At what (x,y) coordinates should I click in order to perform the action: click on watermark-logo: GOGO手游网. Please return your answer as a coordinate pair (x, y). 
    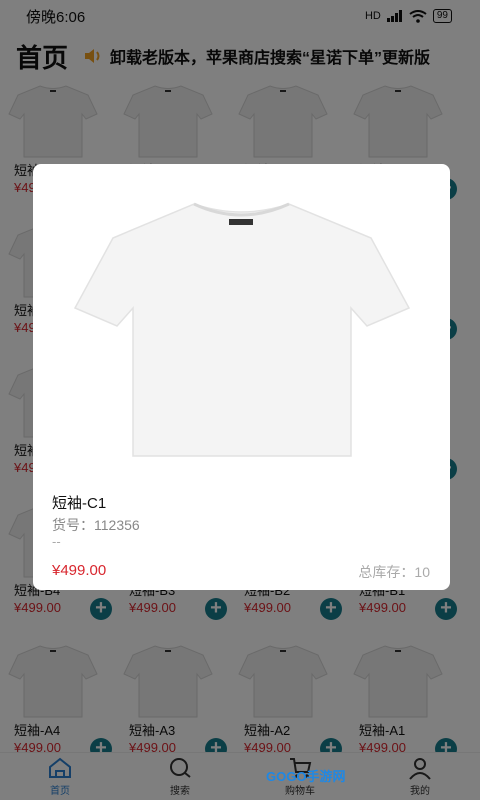
    Looking at the image, I should click on (306, 776).